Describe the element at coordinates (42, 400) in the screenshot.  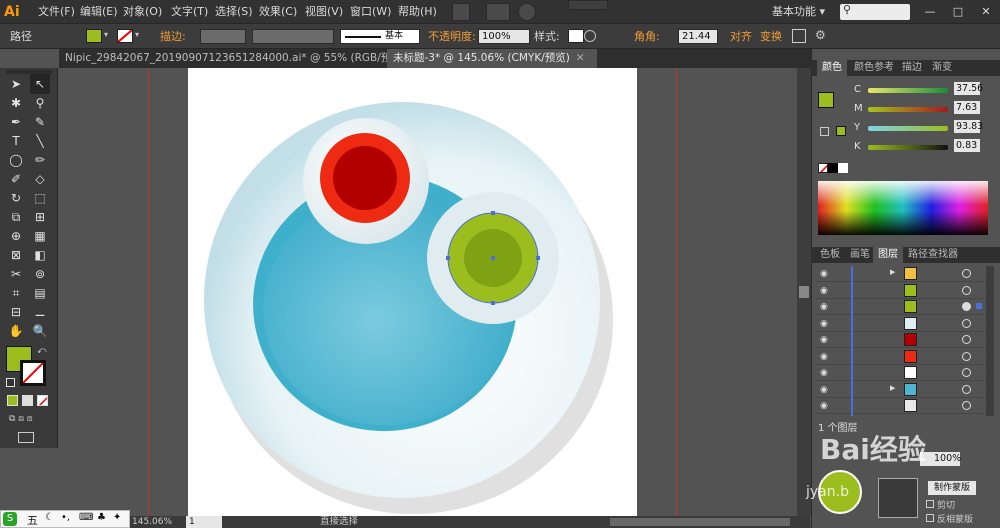
I see `none-mode-icon` at that location.